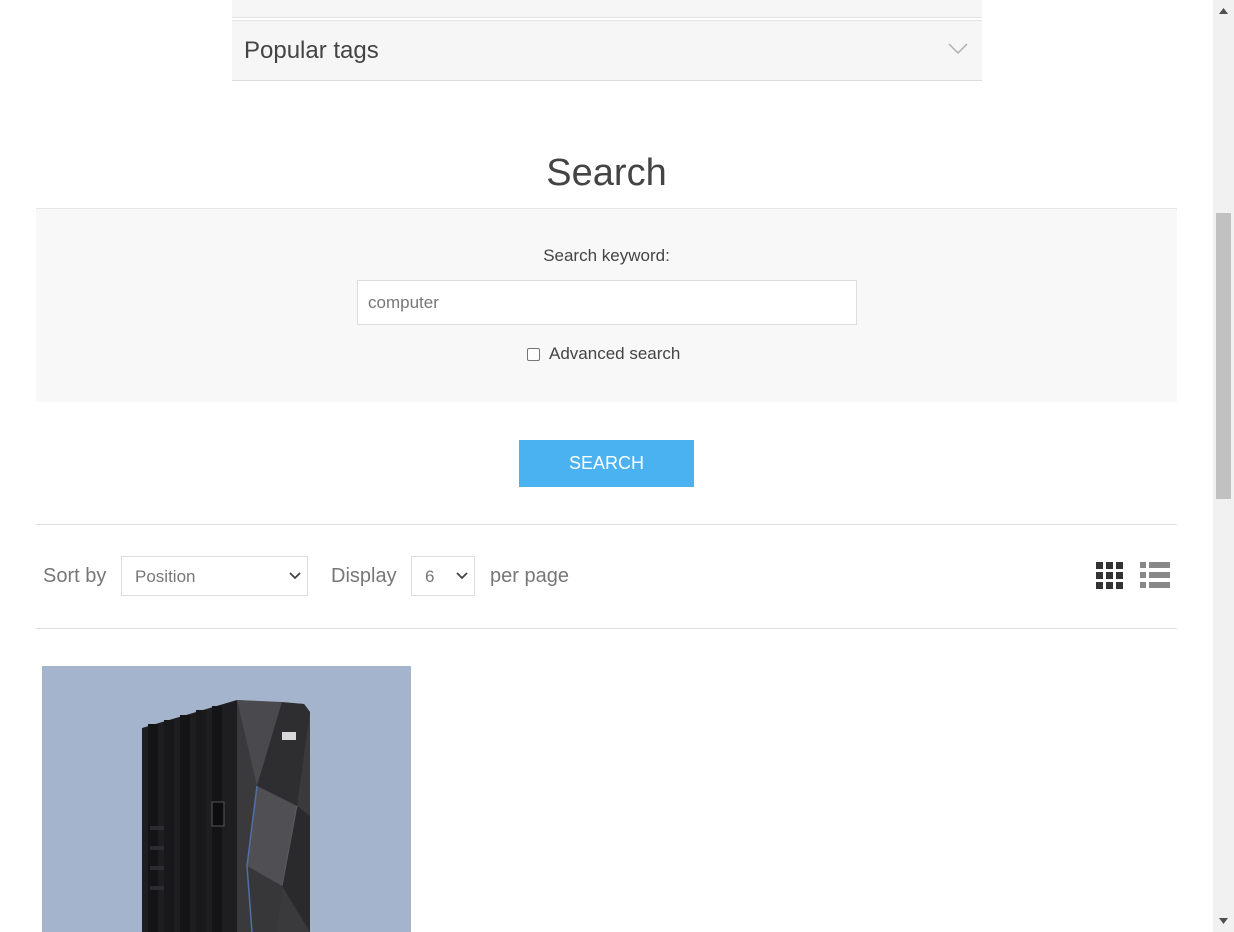  I want to click on advanced-search-option: Advanced search, so click(603, 354).